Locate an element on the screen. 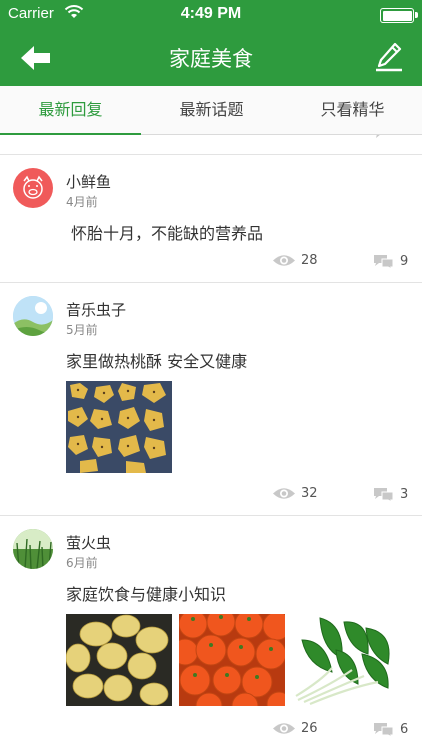 The image size is (422, 750). pig-face-icon is located at coordinates (33, 187).